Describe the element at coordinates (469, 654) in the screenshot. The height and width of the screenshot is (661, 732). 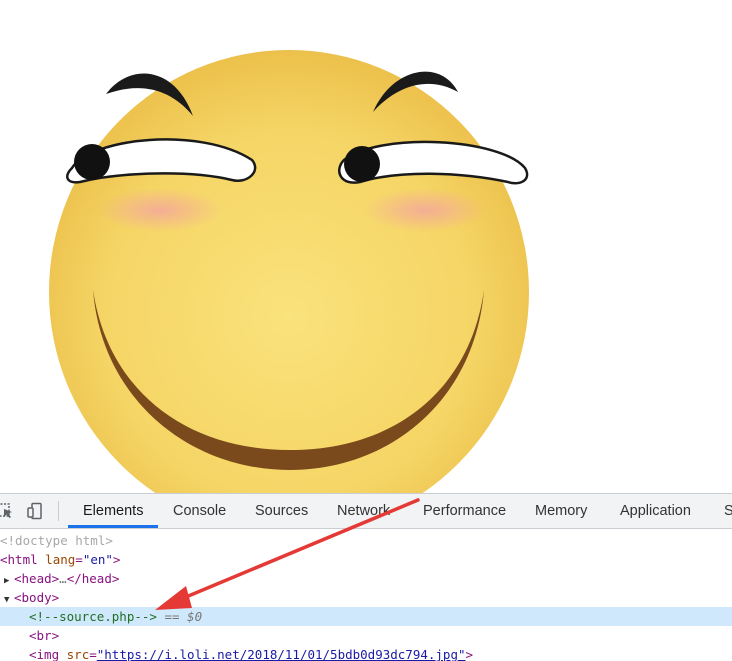
I see `img-tag-close: >` at that location.